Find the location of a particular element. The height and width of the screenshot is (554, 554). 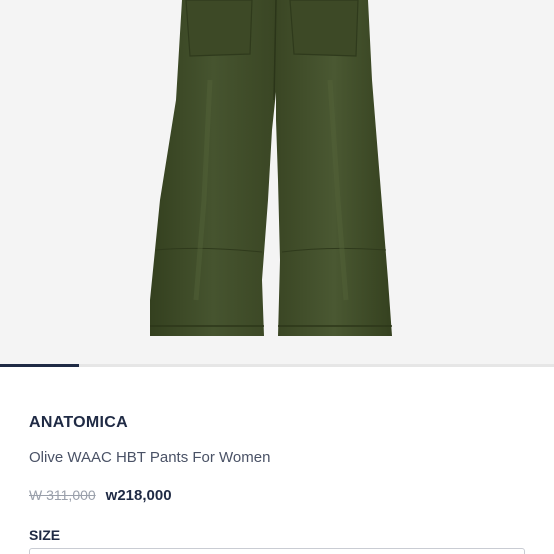

product-title: Olive WAAC HBT Pants For Women is located at coordinates (150, 457).